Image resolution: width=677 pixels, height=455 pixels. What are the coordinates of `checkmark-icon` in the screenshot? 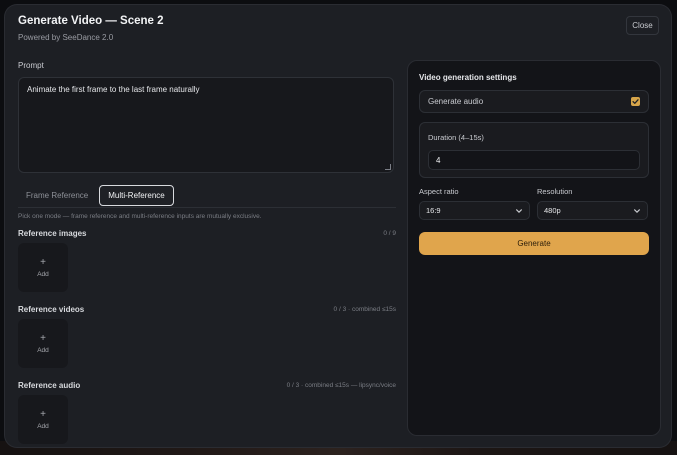 It's located at (635, 101).